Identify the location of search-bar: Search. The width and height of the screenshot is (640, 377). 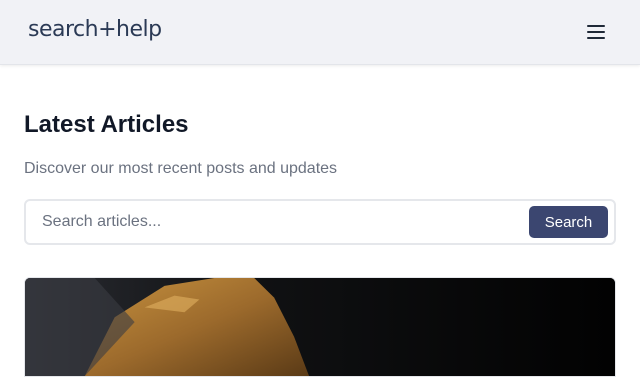
(320, 222).